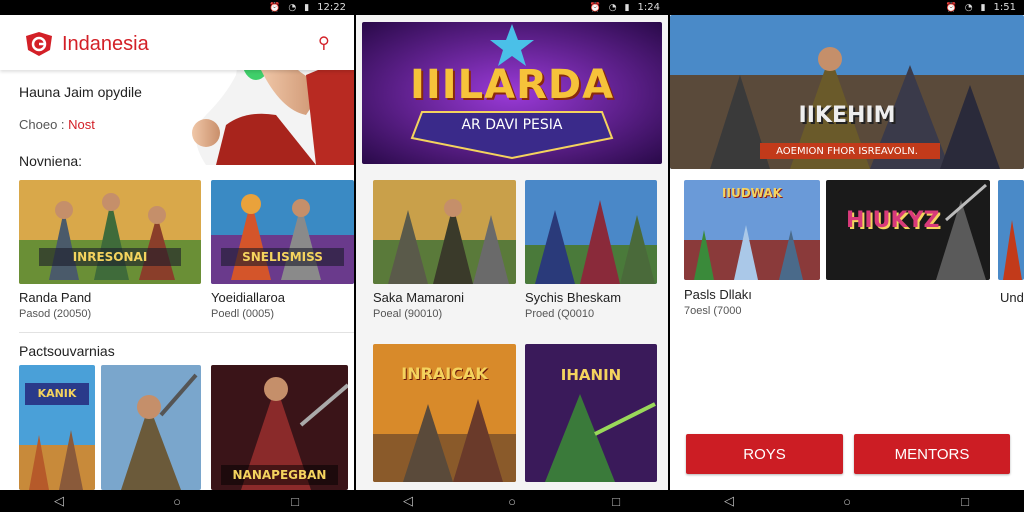 The width and height of the screenshot is (1024, 512). What do you see at coordinates (847, 115) in the screenshot?
I see `banner-title: IIKEHIM` at bounding box center [847, 115].